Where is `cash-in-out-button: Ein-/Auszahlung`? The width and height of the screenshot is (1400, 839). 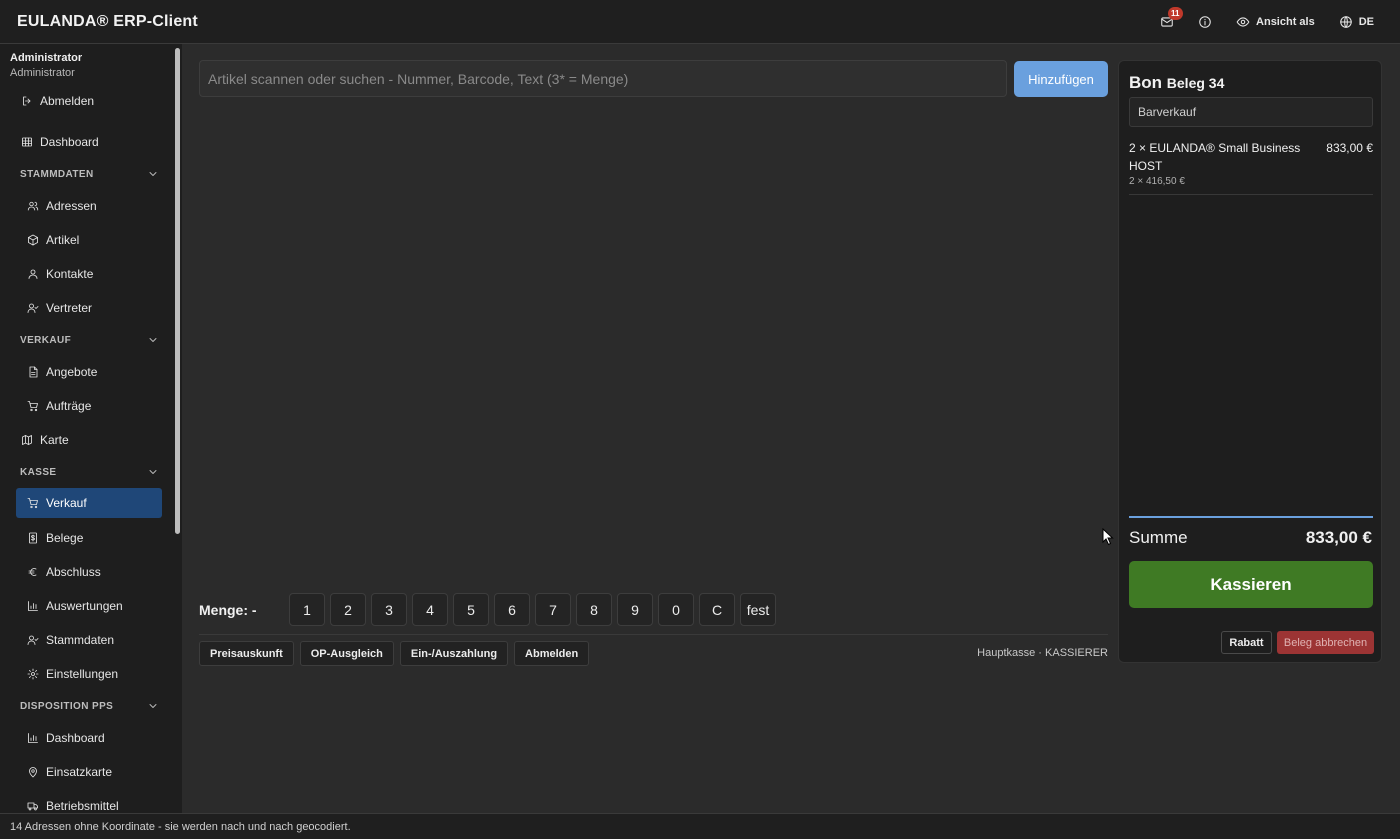
cash-in-out-button: Ein-/Auszahlung is located at coordinates (454, 653).